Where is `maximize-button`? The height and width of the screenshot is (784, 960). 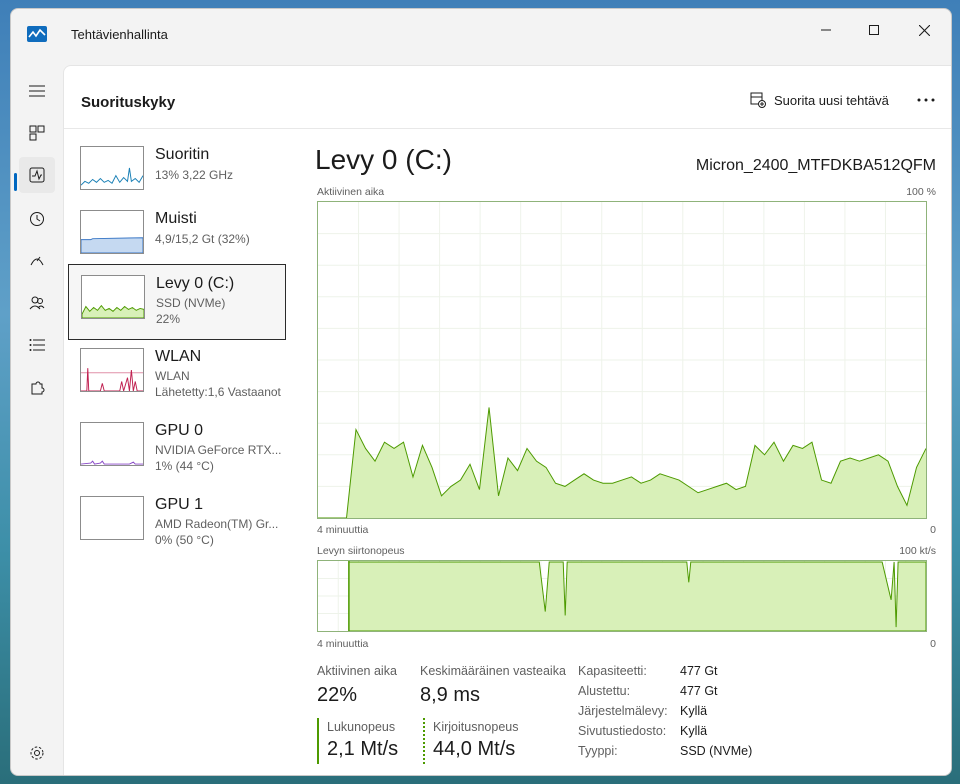 maximize-button is located at coordinates (874, 30).